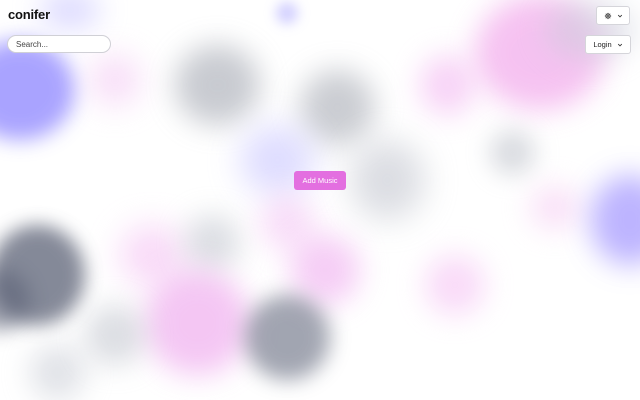 This screenshot has height=400, width=640. Describe the element at coordinates (59, 44) in the screenshot. I see `search-input` at that location.